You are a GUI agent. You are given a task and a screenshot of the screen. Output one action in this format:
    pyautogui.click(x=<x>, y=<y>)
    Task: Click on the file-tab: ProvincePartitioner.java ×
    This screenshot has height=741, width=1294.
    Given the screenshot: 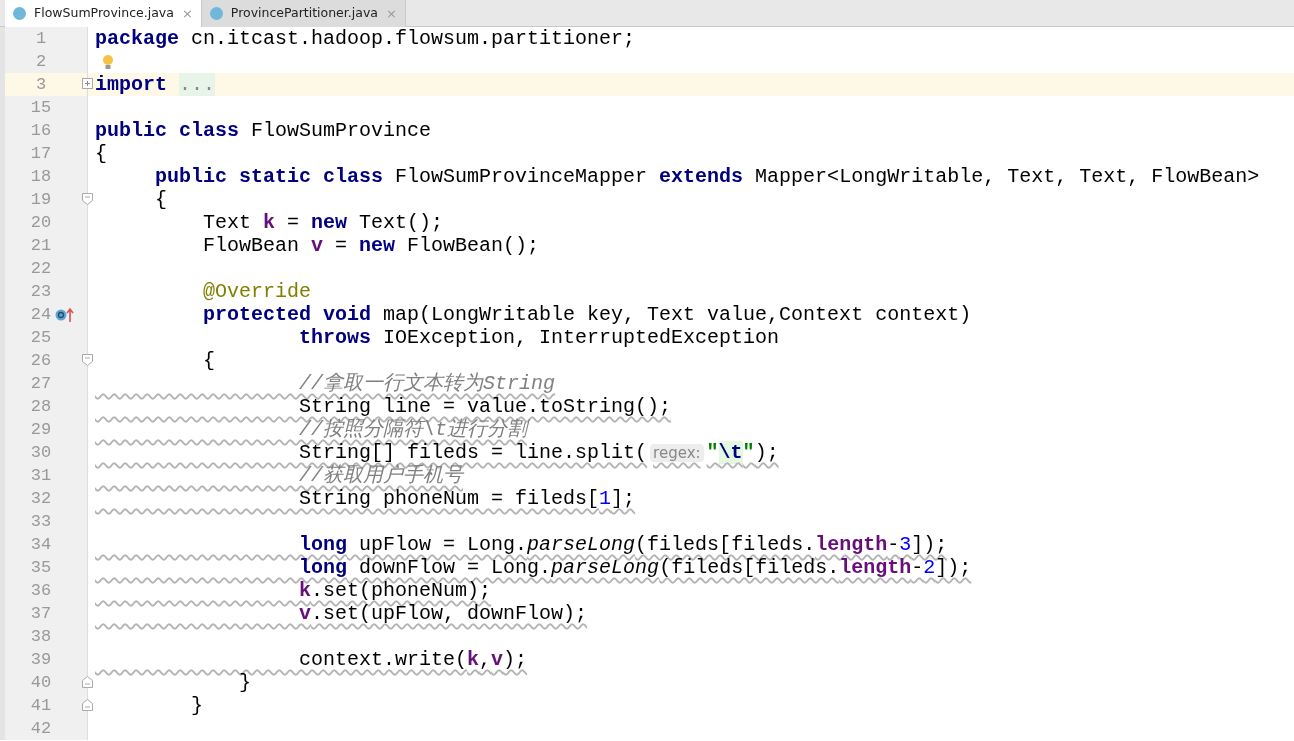 What is the action you would take?
    pyautogui.click(x=303, y=13)
    